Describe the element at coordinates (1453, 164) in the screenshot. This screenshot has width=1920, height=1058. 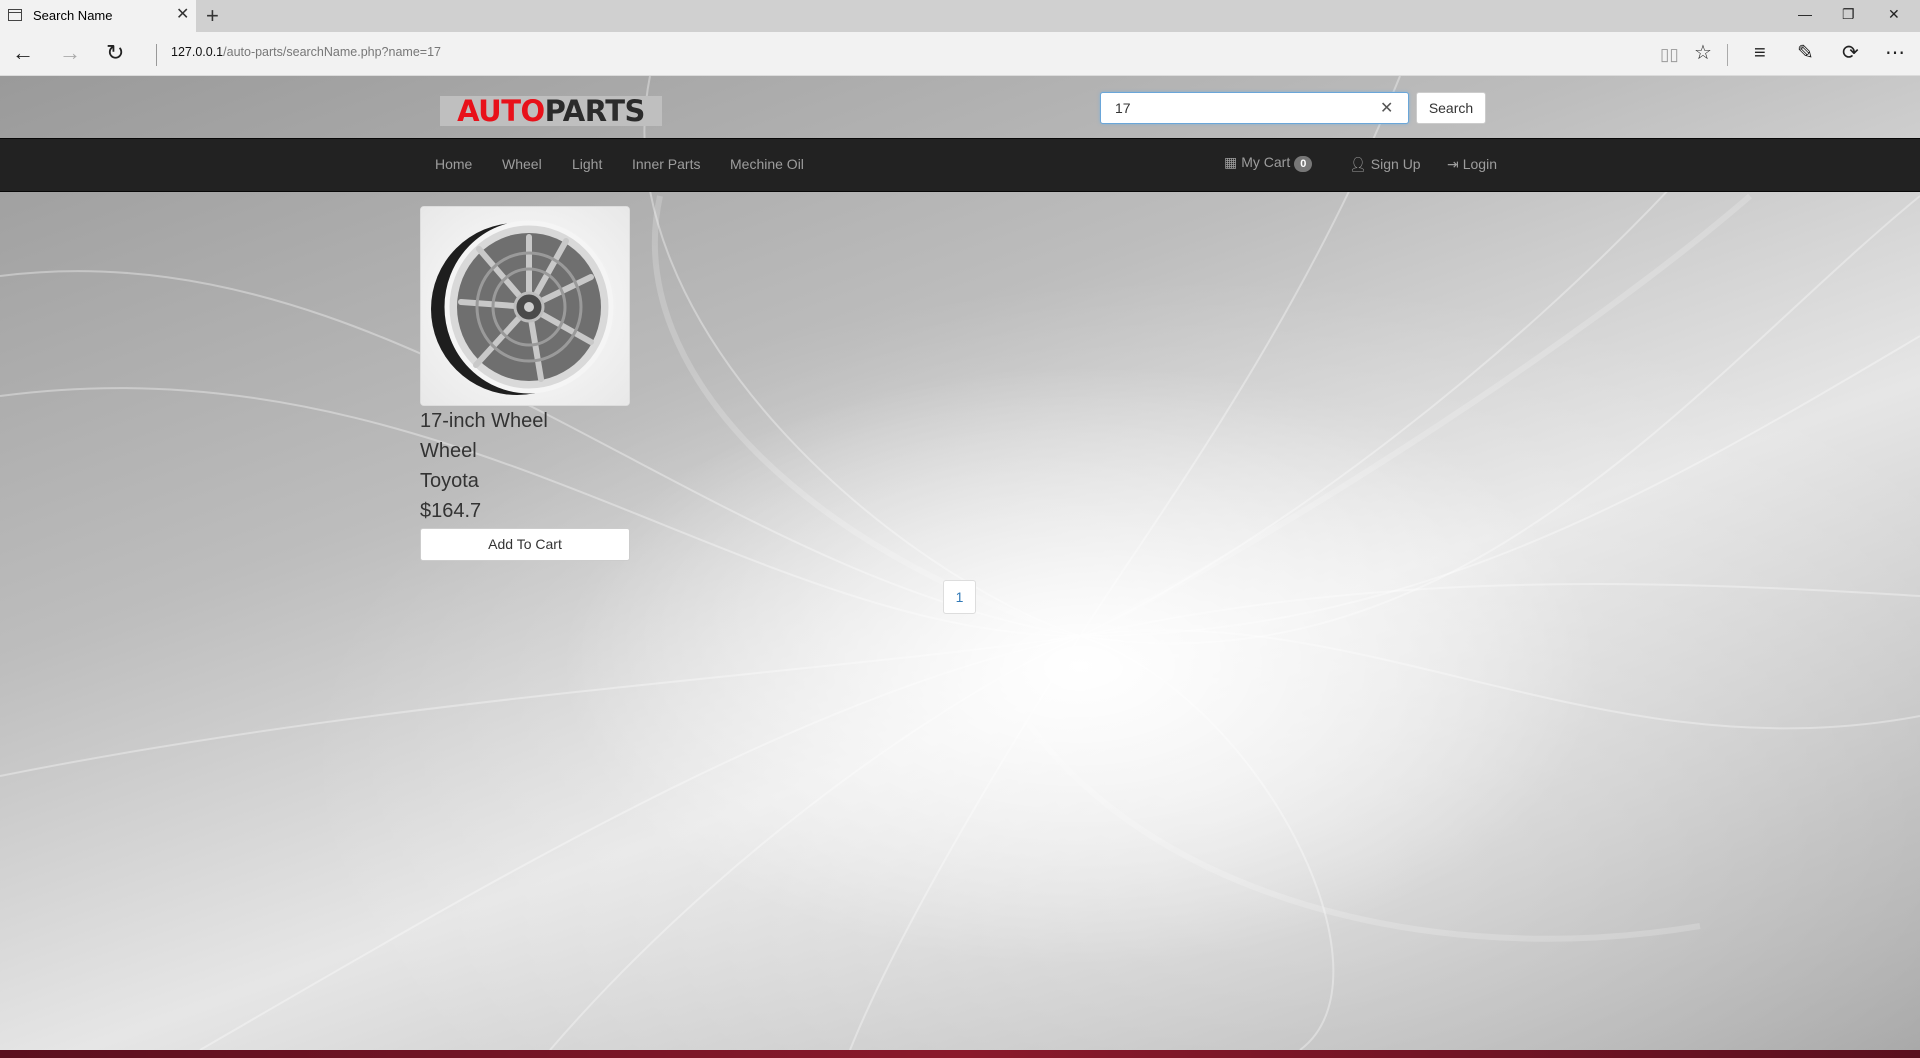
I see `login-icon: ⇥` at that location.